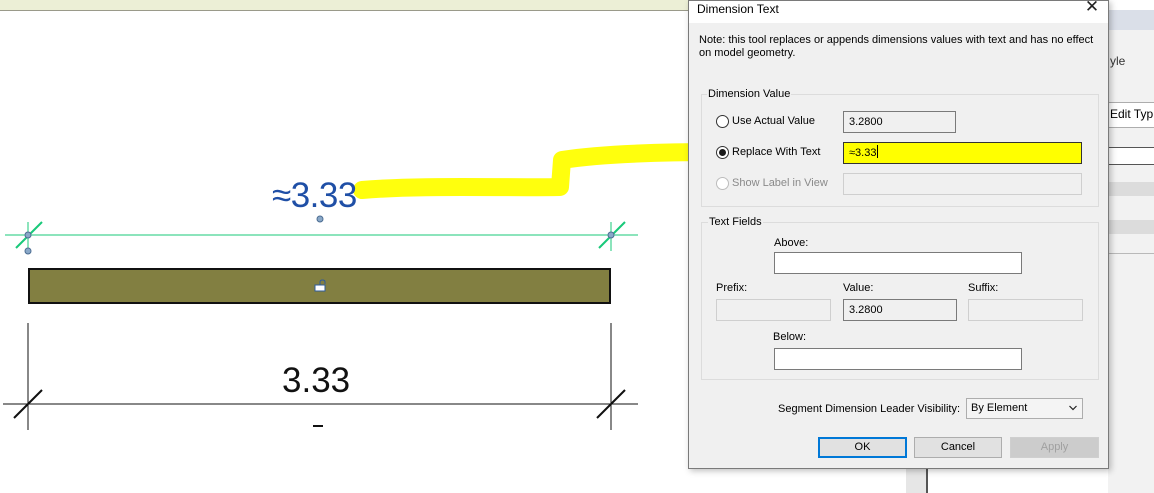 The width and height of the screenshot is (1154, 493). Describe the element at coordinates (898, 11) in the screenshot. I see `dialog-titlebar: Dimension Text ✕` at that location.